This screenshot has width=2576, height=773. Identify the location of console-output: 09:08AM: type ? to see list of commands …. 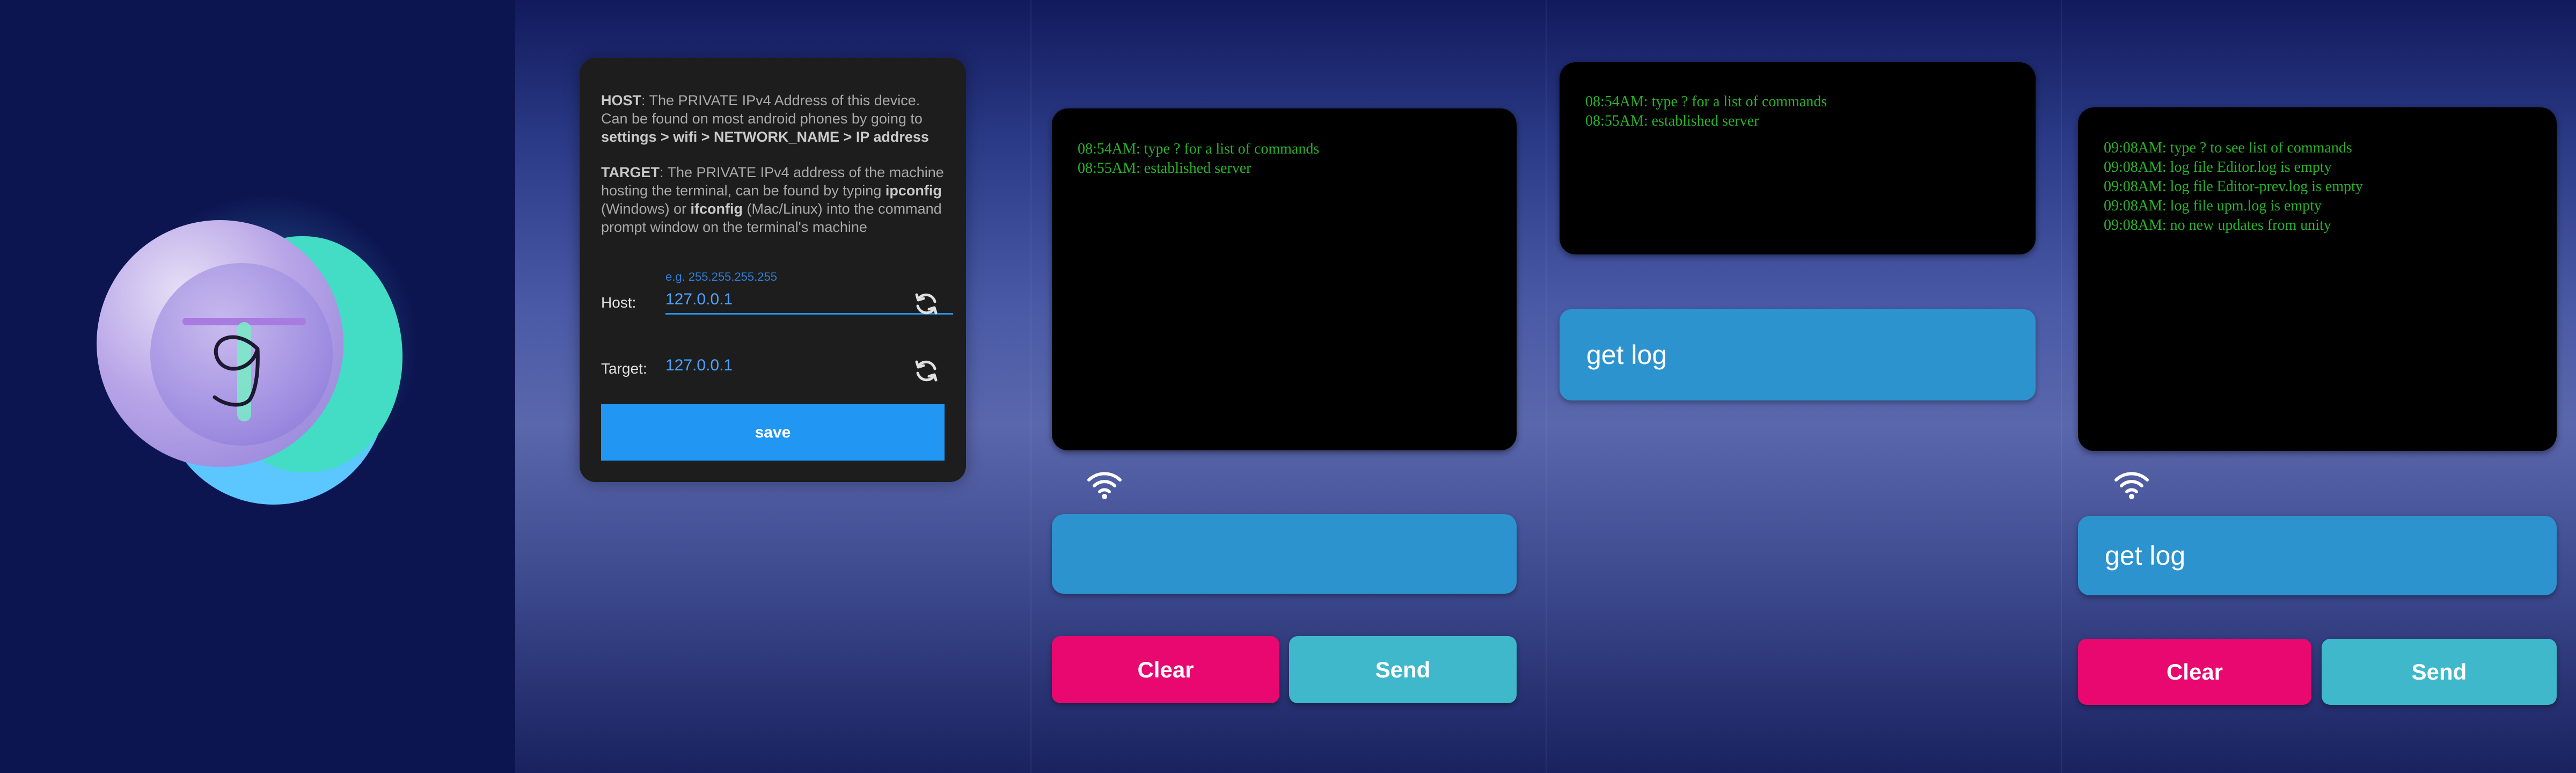
(2317, 279).